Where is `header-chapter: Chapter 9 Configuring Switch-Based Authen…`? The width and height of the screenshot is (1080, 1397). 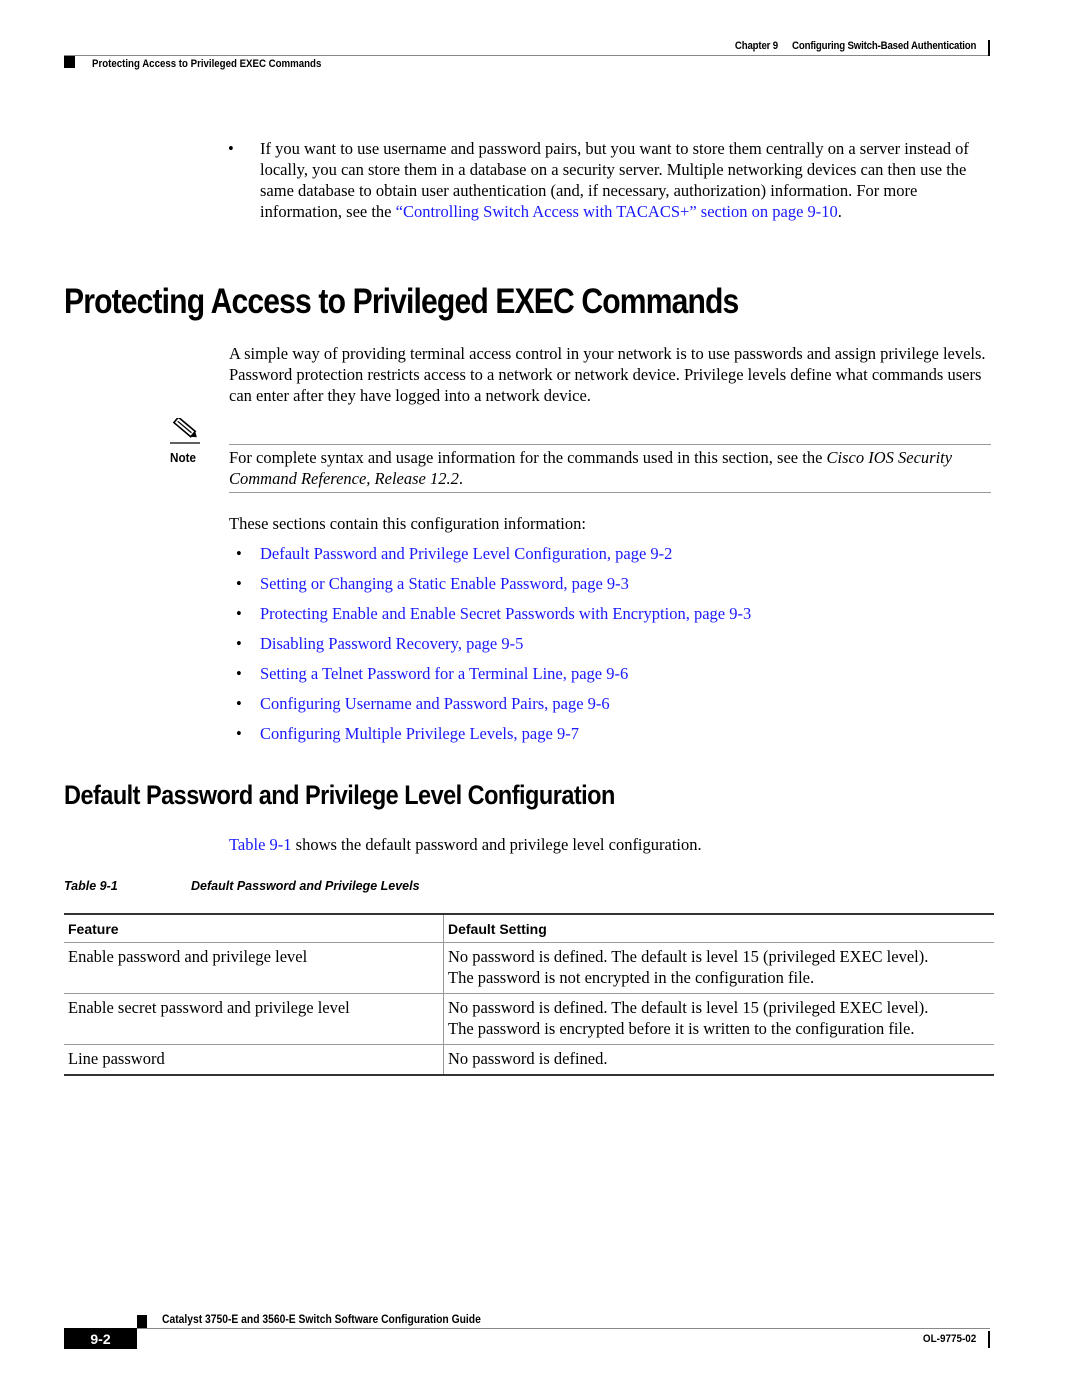
header-chapter: Chapter 9 Configuring Switch-Based Authen… is located at coordinates (855, 46).